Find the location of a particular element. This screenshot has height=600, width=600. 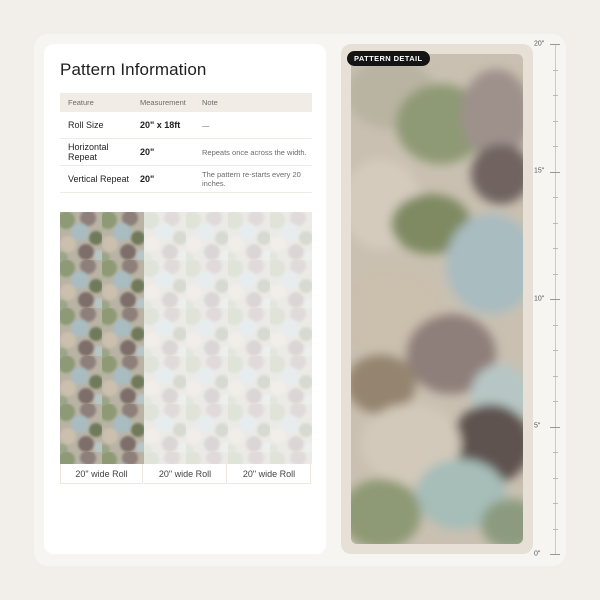

pattern-detail-badge: PATTERN DETAIL is located at coordinates (388, 58).